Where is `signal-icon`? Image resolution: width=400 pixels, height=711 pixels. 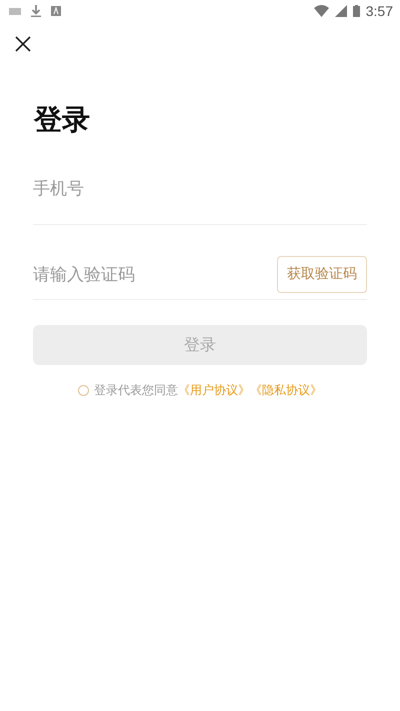 signal-icon is located at coordinates (340, 11).